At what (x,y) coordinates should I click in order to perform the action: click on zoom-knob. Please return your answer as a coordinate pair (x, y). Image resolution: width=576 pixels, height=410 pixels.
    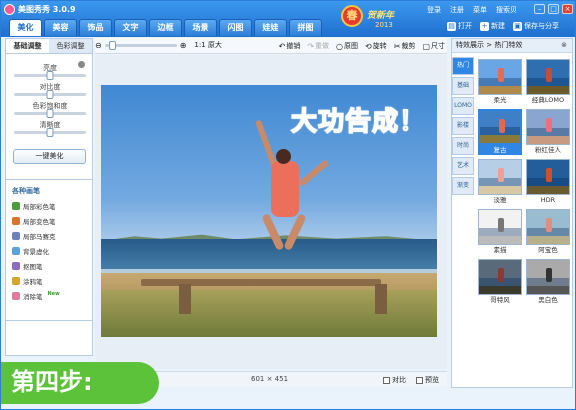
    Looking at the image, I should click on (112, 45).